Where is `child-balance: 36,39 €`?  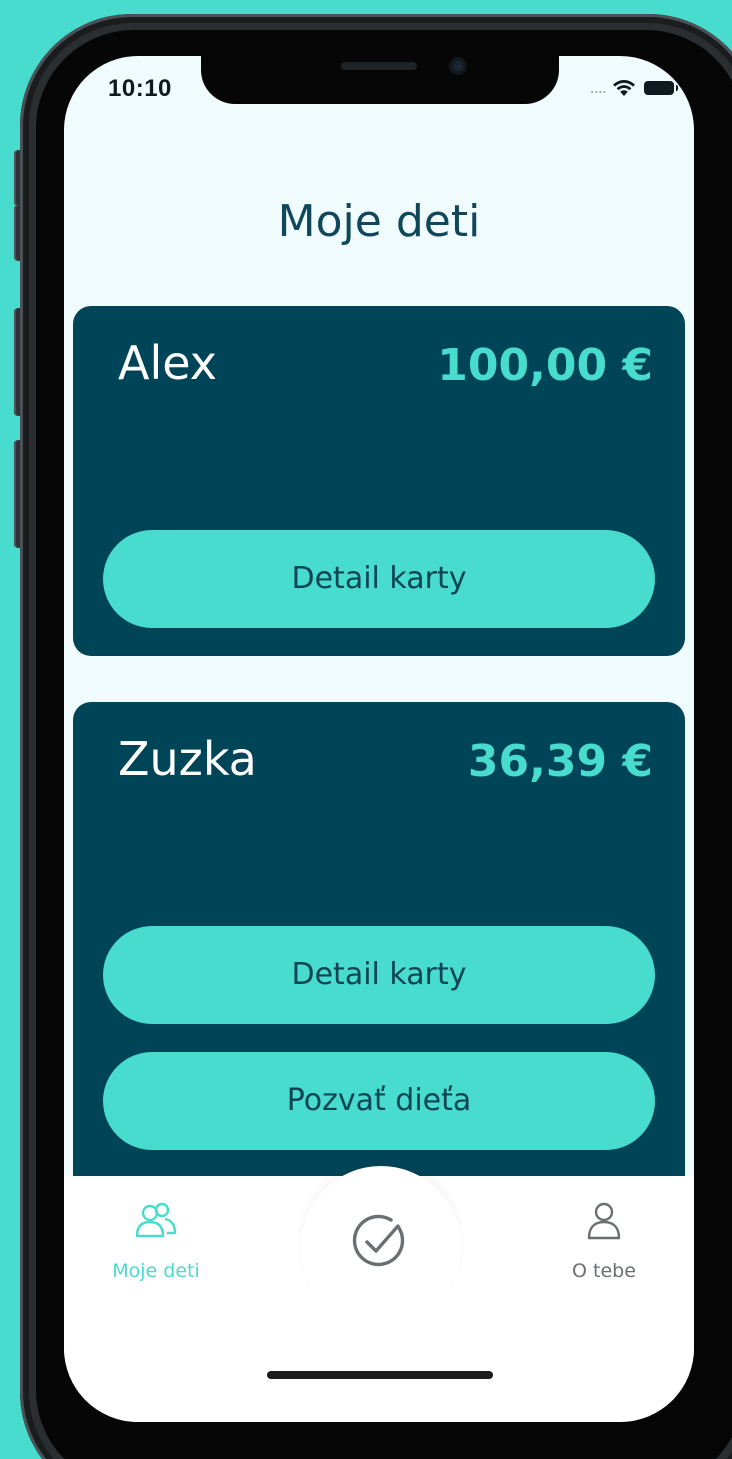
child-balance: 36,39 € is located at coordinates (560, 761).